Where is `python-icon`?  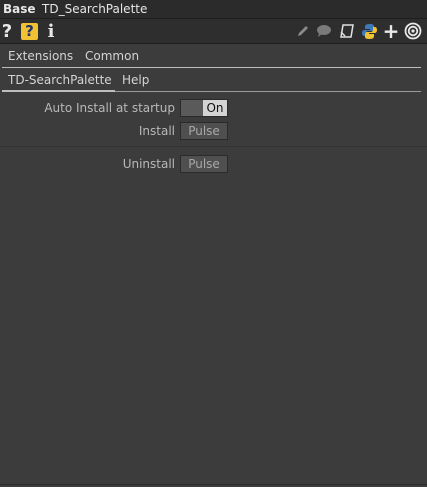
python-icon is located at coordinates (369, 31).